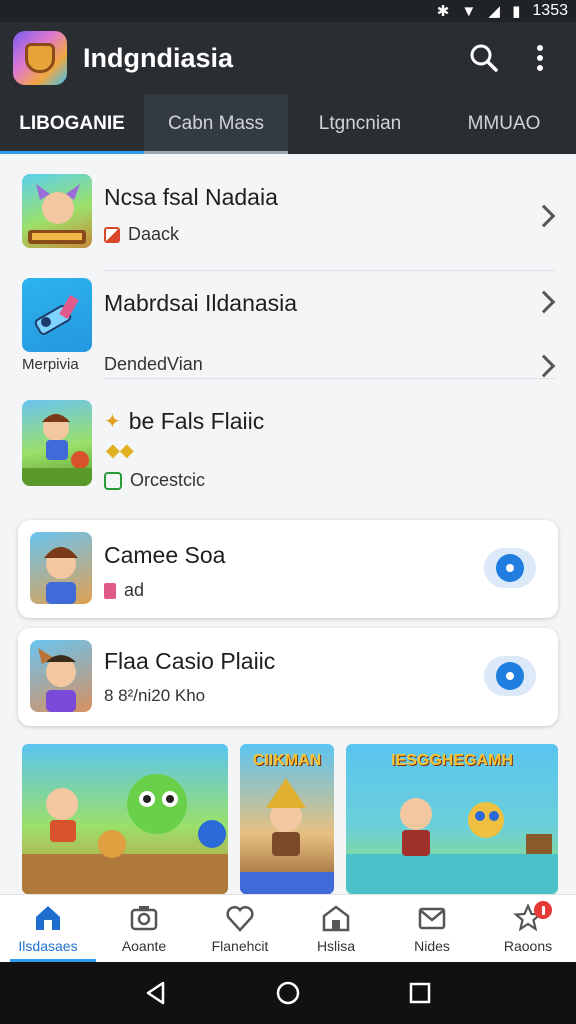  What do you see at coordinates (432, 918) in the screenshot?
I see `mail-icon` at bounding box center [432, 918].